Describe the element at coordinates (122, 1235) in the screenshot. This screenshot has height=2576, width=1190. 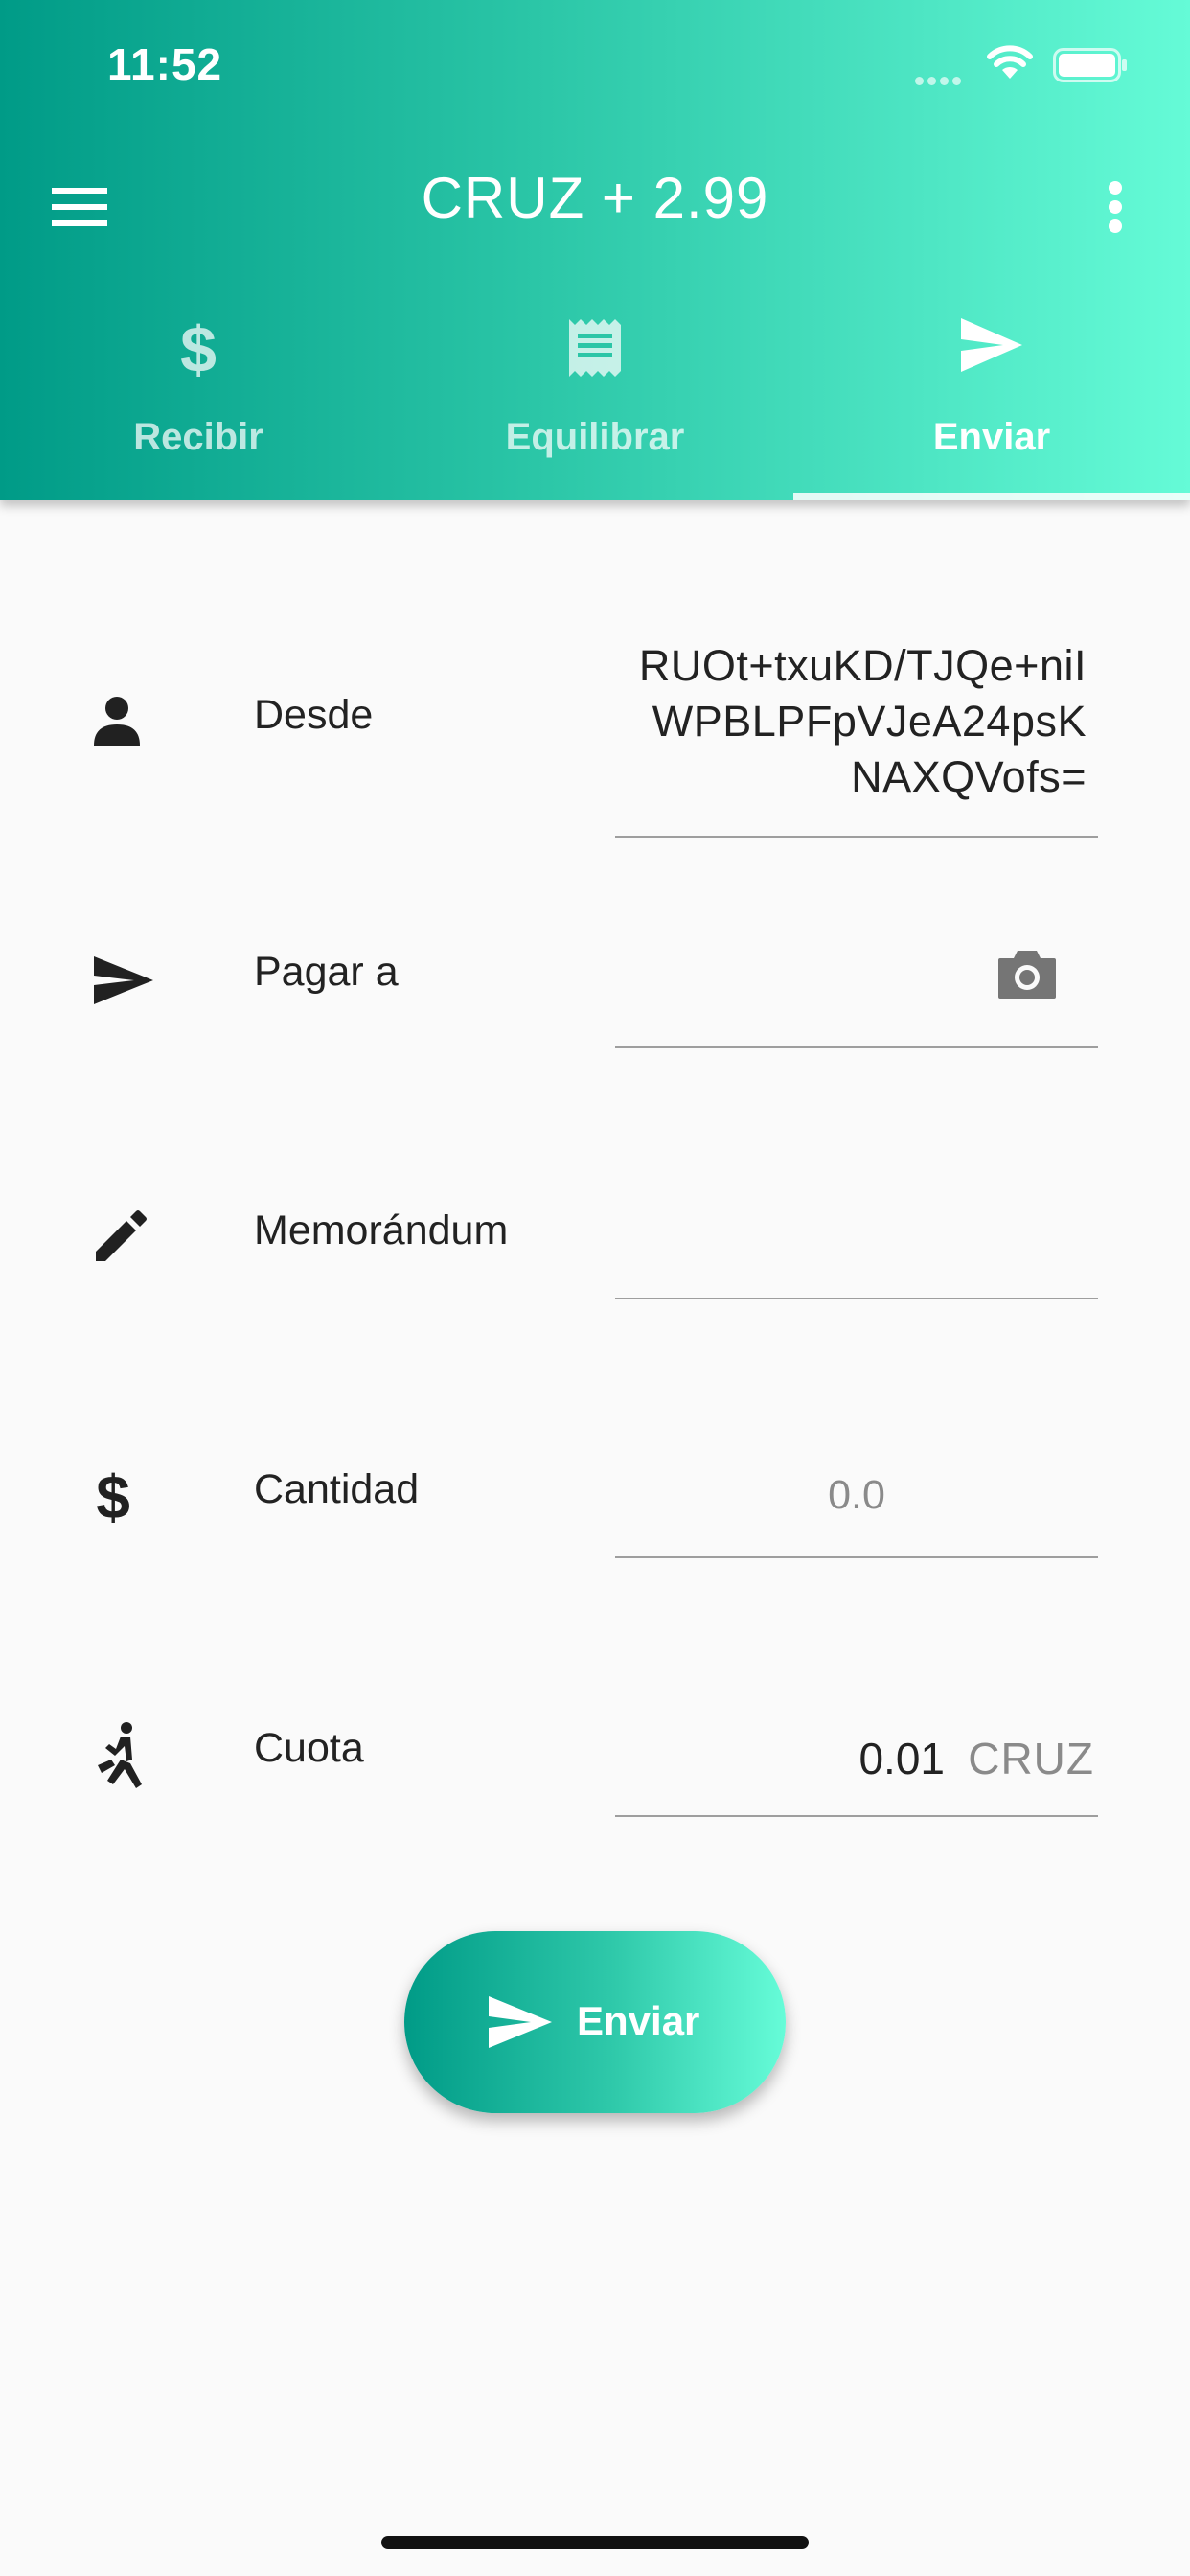
I see `pencil-icon` at that location.